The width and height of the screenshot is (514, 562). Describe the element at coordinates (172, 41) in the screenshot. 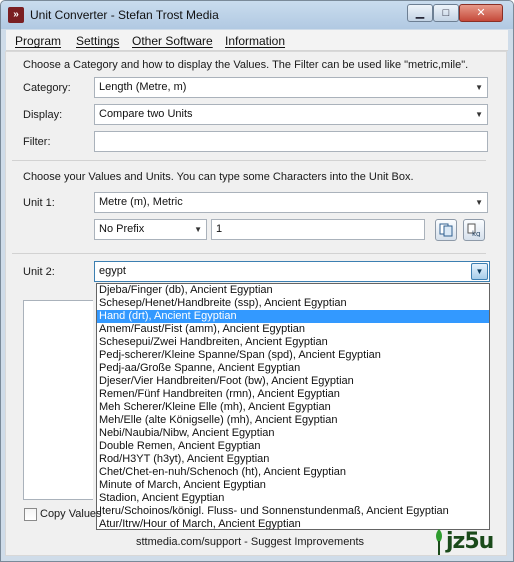

I see `menu-other-software: Other Software` at that location.